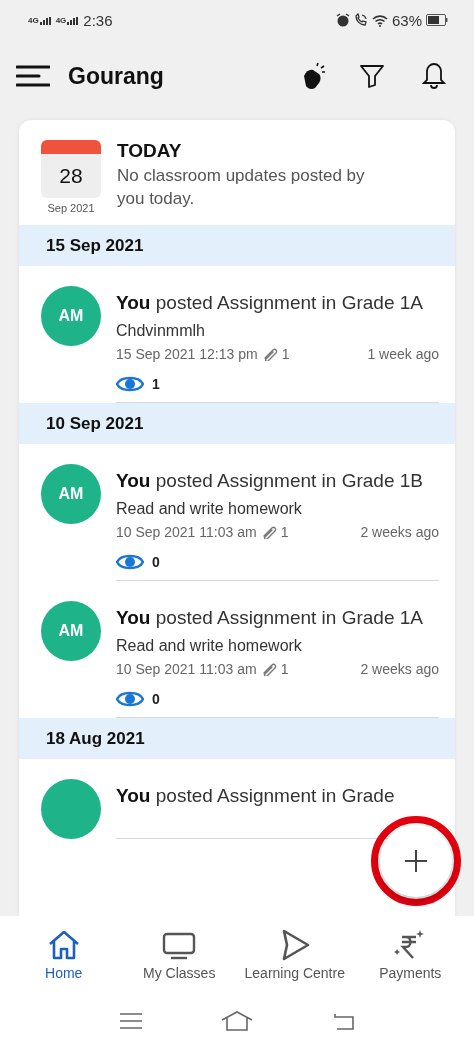 The width and height of the screenshot is (474, 1053). I want to click on calendar-day: 28, so click(71, 176).